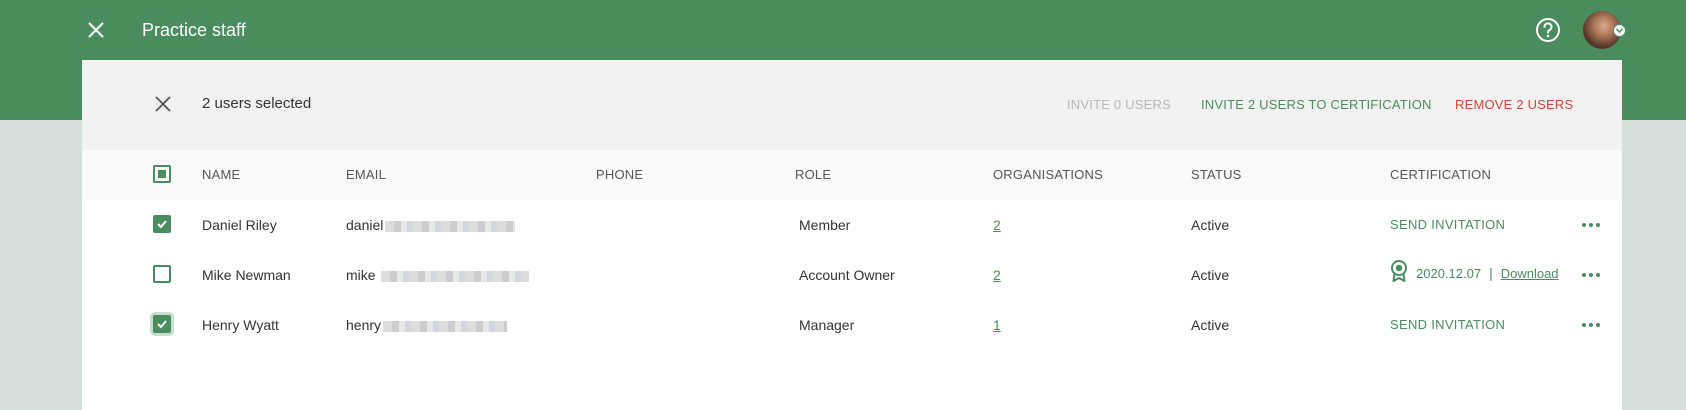 The height and width of the screenshot is (410, 1686). Describe the element at coordinates (240, 325) in the screenshot. I see `user-name: Henry Wyatt` at that location.